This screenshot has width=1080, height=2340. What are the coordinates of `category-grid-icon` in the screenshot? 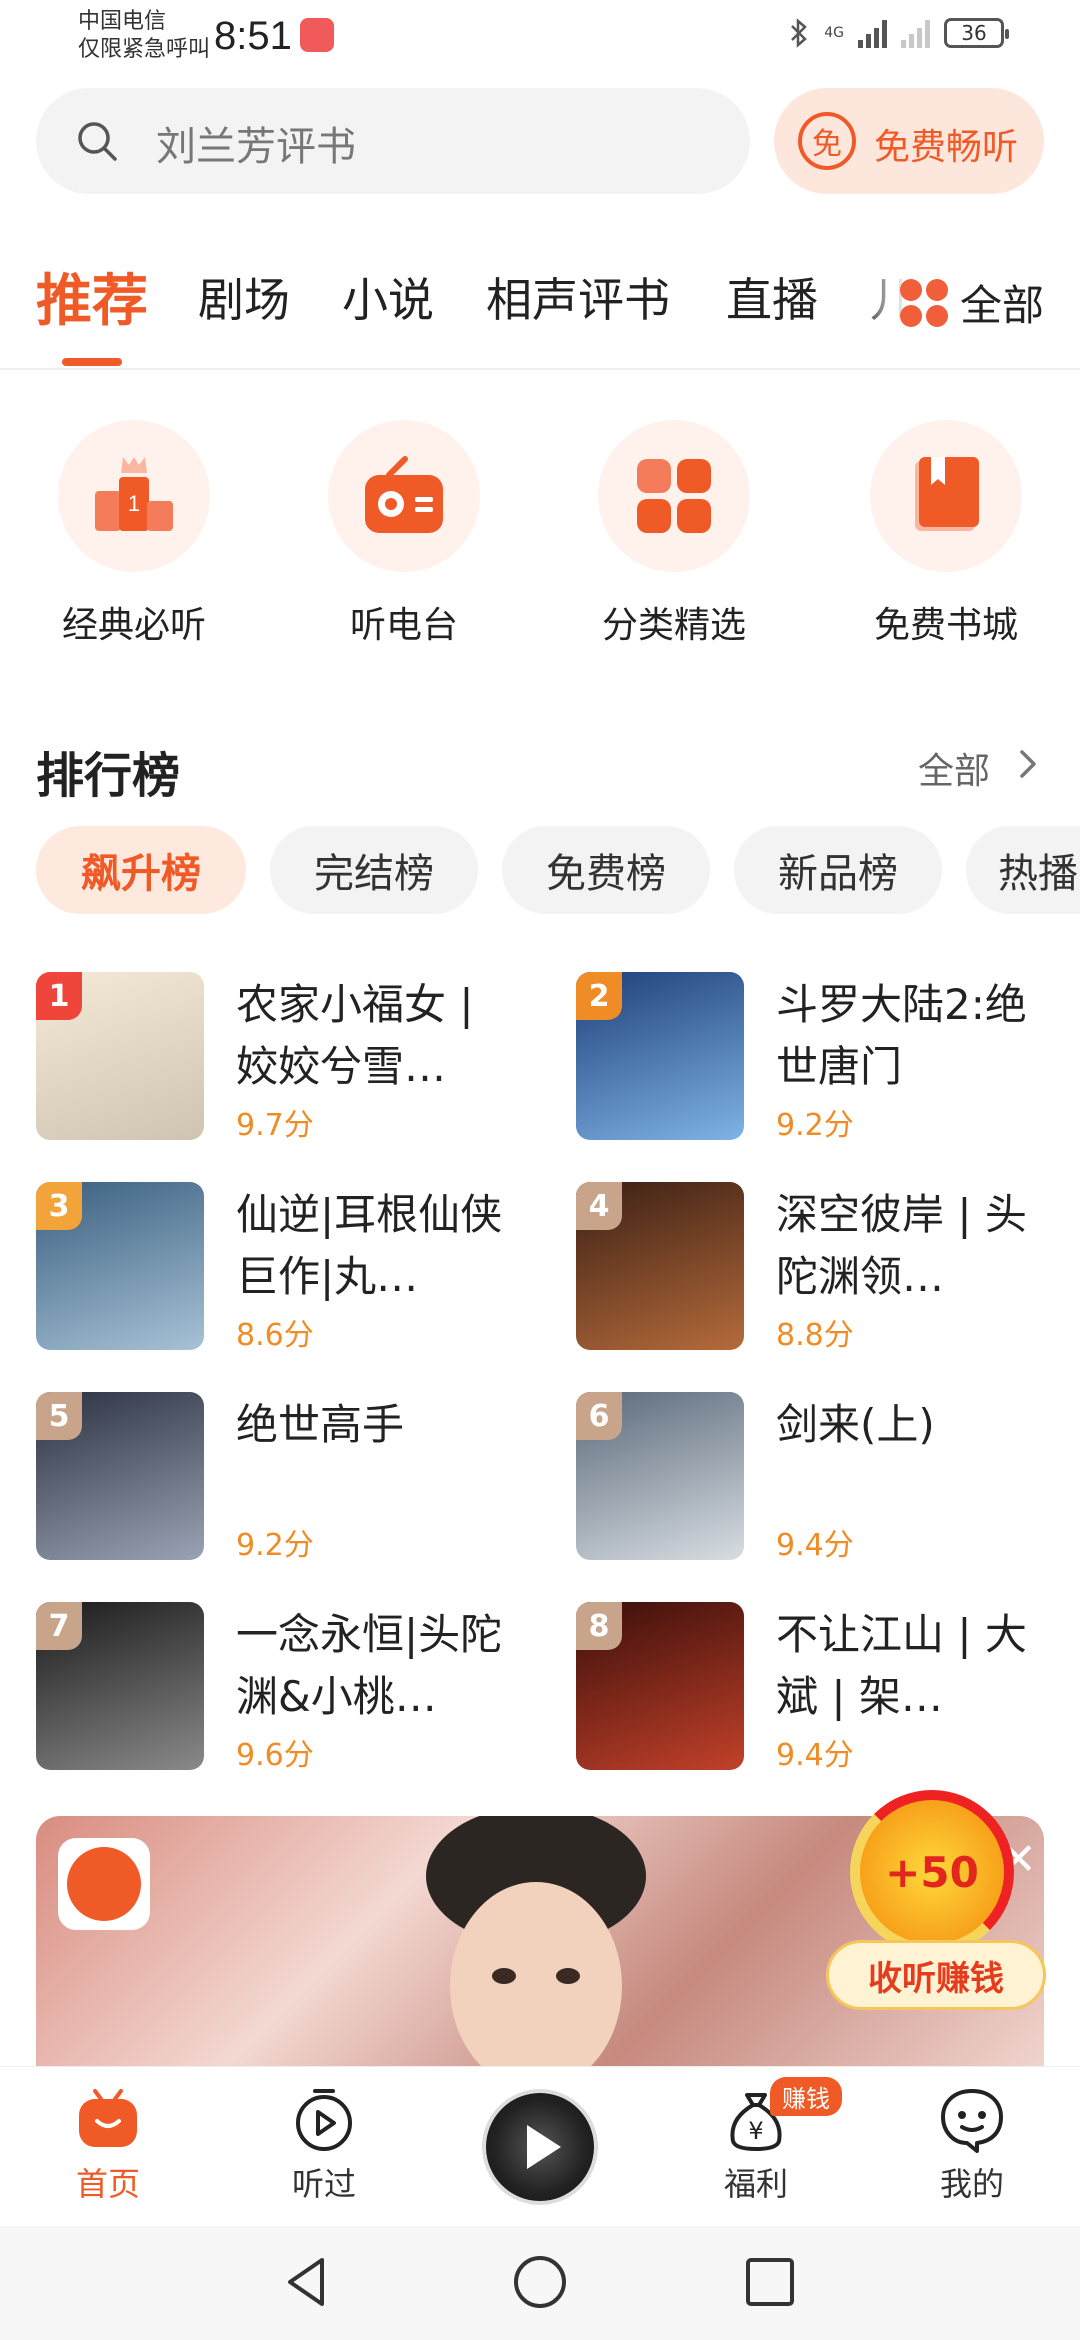 It's located at (674, 496).